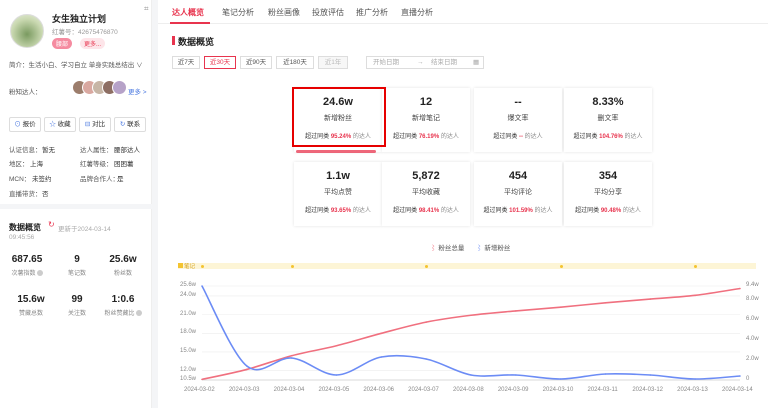 This screenshot has width=768, height=408. What do you see at coordinates (76, 64) in the screenshot?
I see `profile-bio: 简介：生活小白、学习自立 单身实践总结出 ∨` at bounding box center [76, 64].